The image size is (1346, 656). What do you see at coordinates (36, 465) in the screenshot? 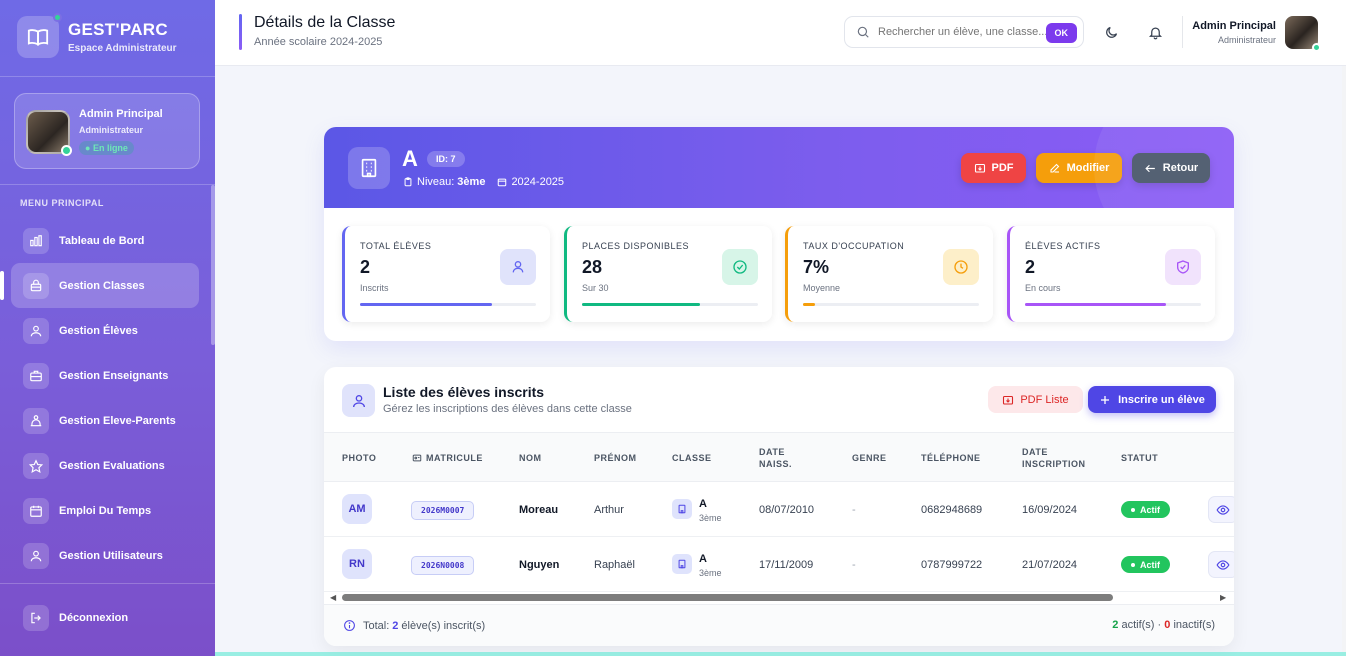
I see `star-icon` at bounding box center [36, 465].